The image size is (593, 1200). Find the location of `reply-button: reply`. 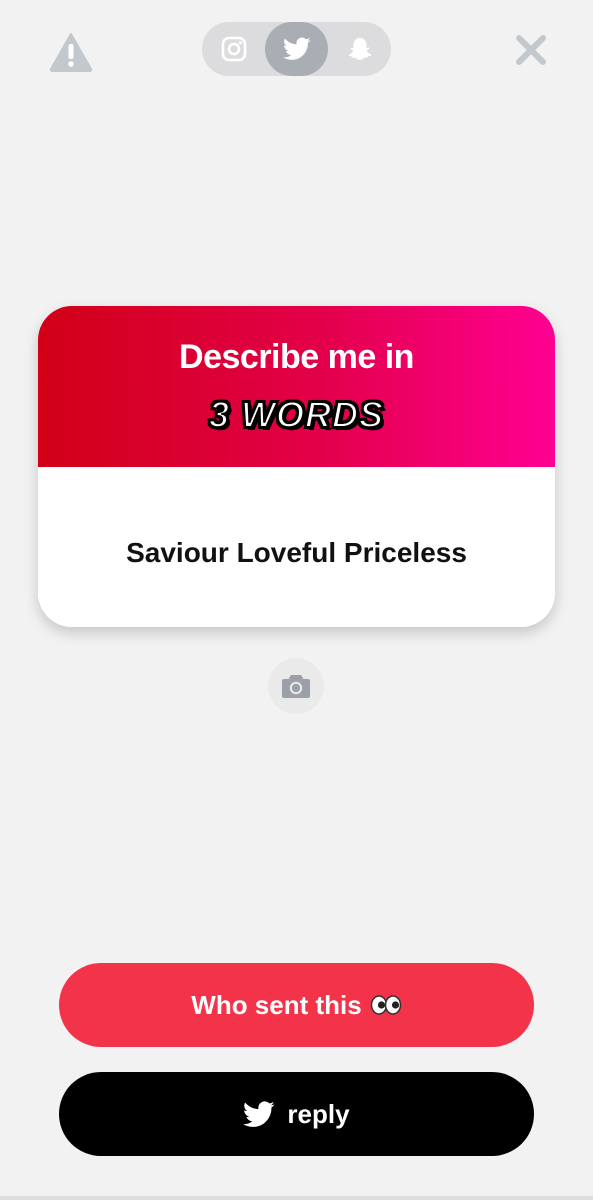

reply-button: reply is located at coordinates (296, 1114).